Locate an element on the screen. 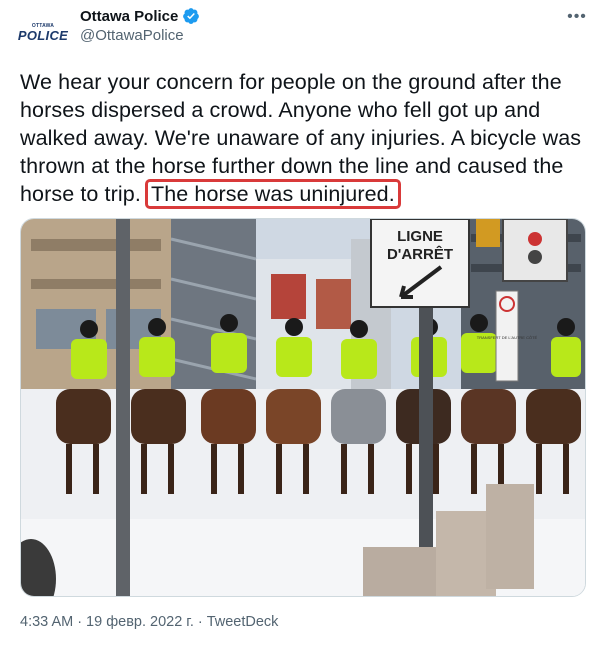 The image size is (605, 647). avatar-logo: POLICE is located at coordinates (43, 35).